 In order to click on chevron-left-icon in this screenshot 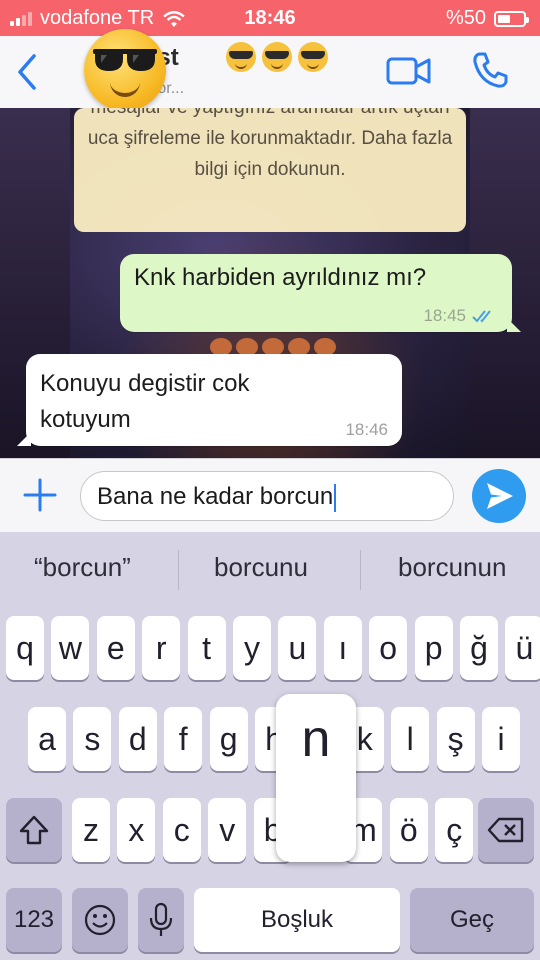, I will do `click(27, 72)`.